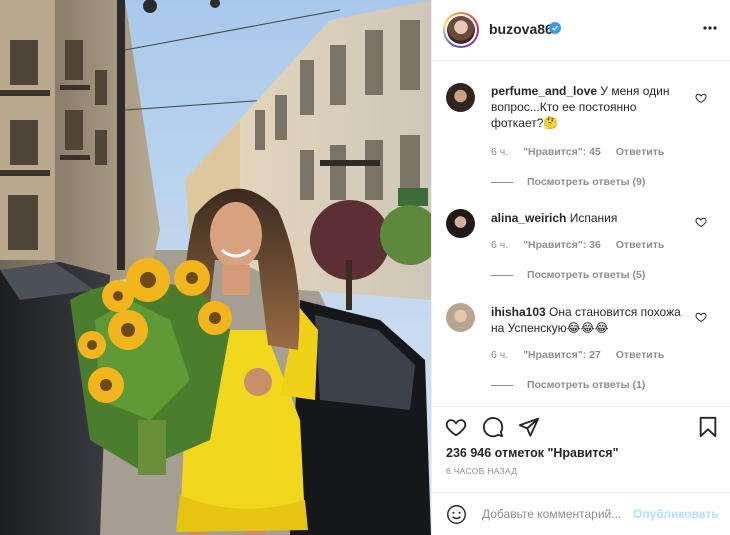 The height and width of the screenshot is (535, 730). Describe the element at coordinates (557, 514) in the screenshot. I see `comment-input` at that location.